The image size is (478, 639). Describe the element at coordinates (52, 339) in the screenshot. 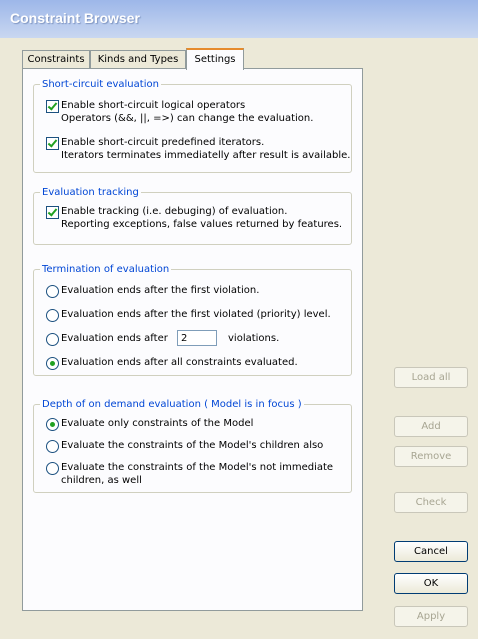

I see `termination-after-n-radio` at that location.